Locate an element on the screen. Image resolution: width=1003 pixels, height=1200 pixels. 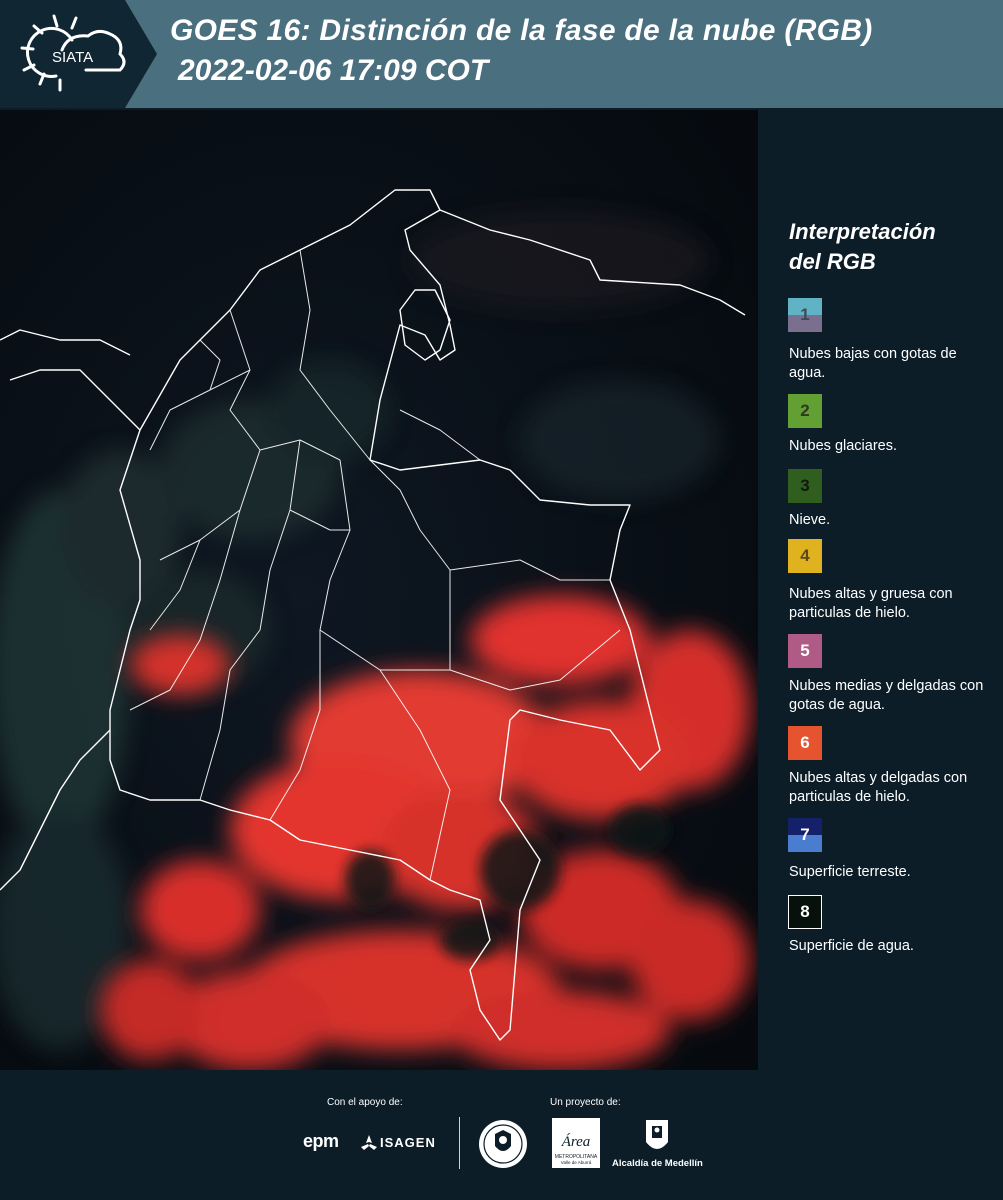
legend-label-1: Nubes bajas con gotas de agua. is located at coordinates (873, 363).